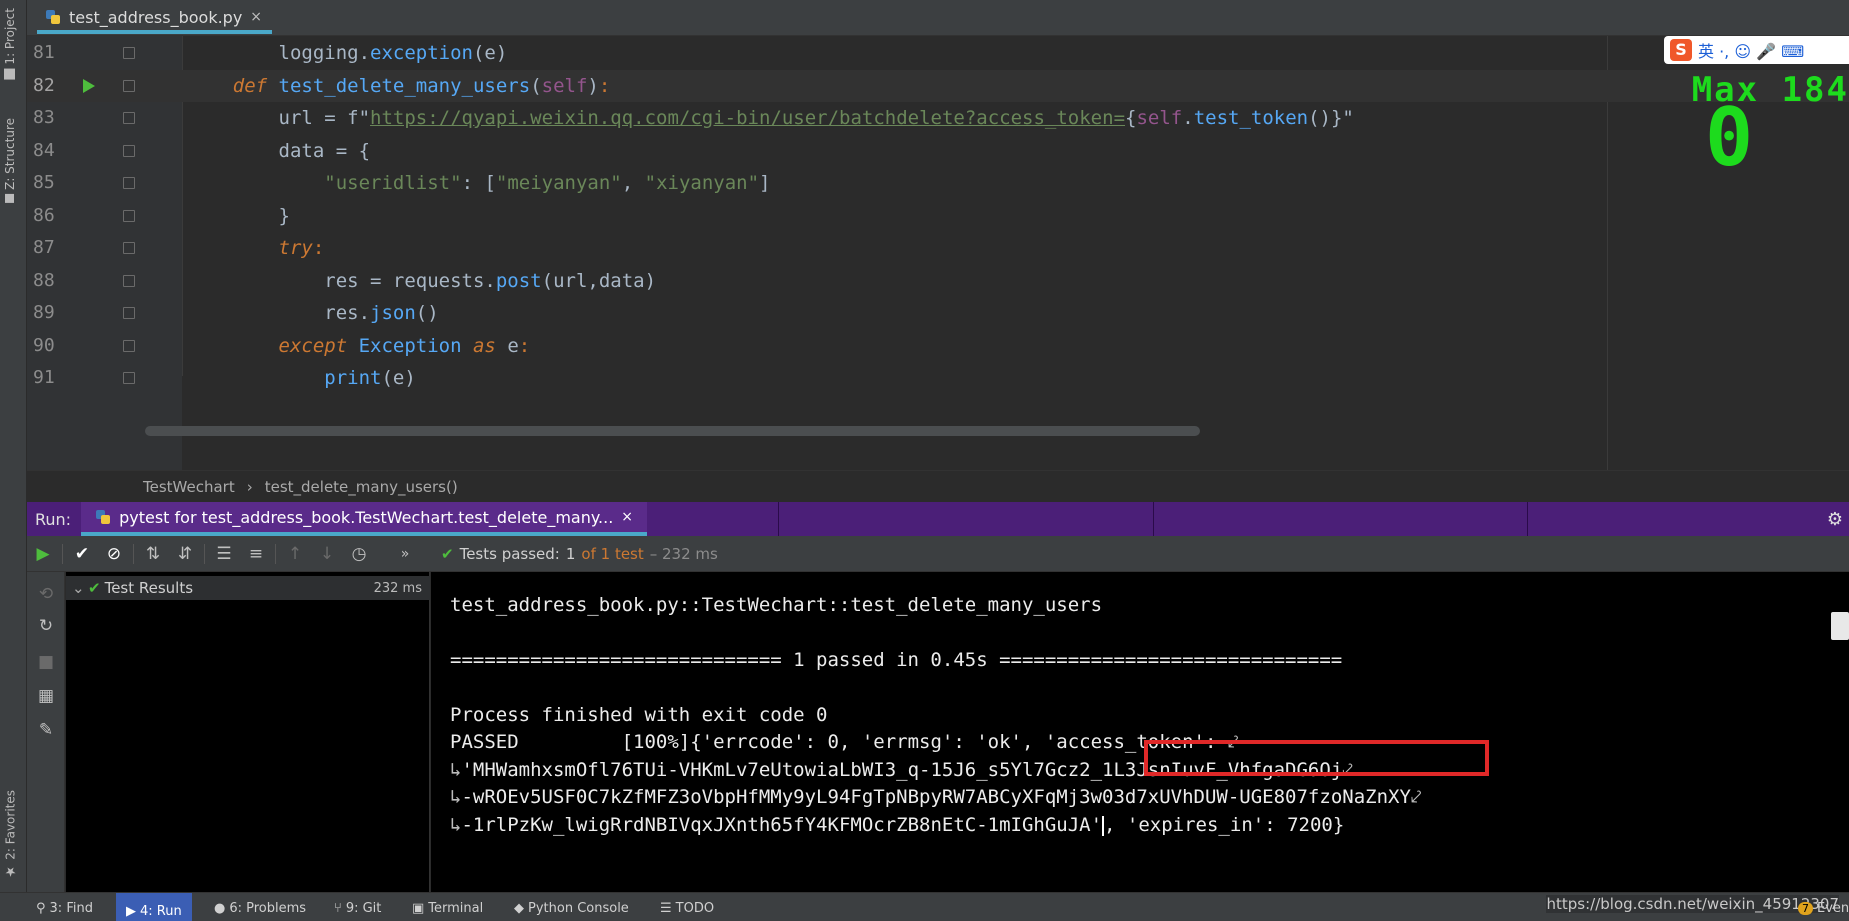 This screenshot has width=1849, height=921. What do you see at coordinates (153, 554) in the screenshot?
I see `sort-alpha-icon: ⇅` at bounding box center [153, 554].